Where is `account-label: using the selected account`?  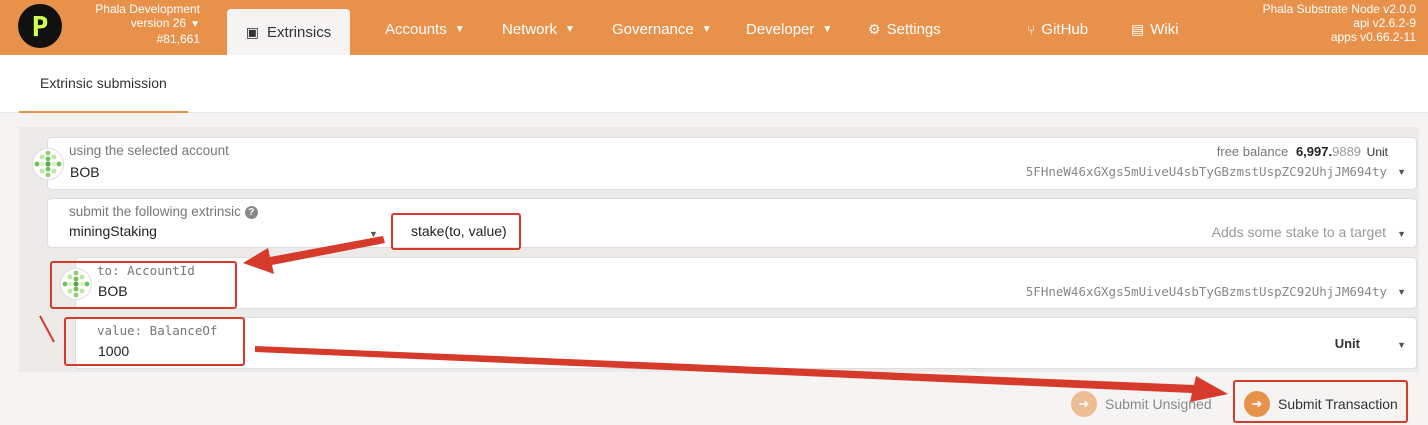 account-label: using the selected account is located at coordinates (149, 150).